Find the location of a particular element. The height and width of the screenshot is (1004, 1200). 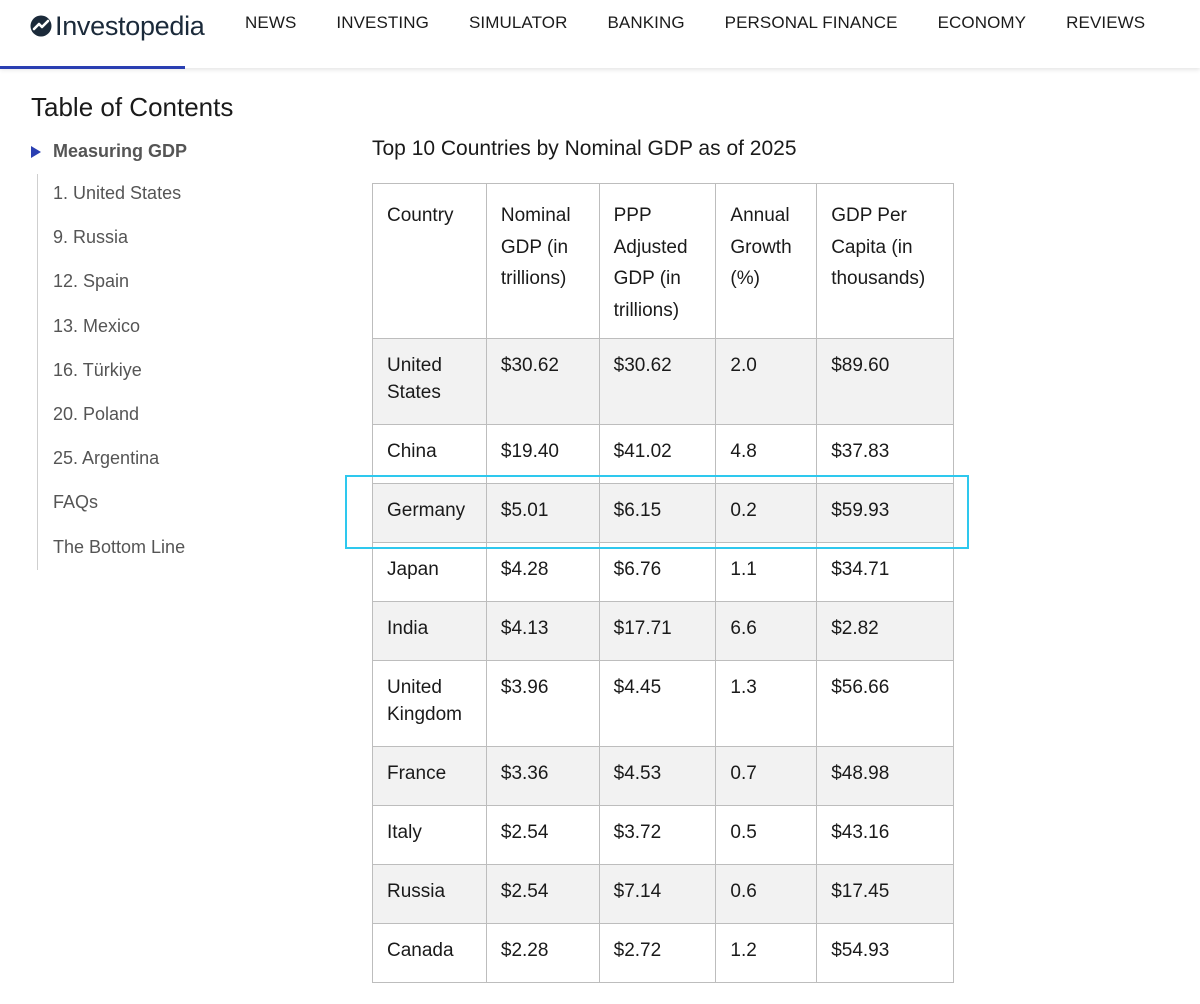

cell-country: United Kingdom is located at coordinates (429, 703).